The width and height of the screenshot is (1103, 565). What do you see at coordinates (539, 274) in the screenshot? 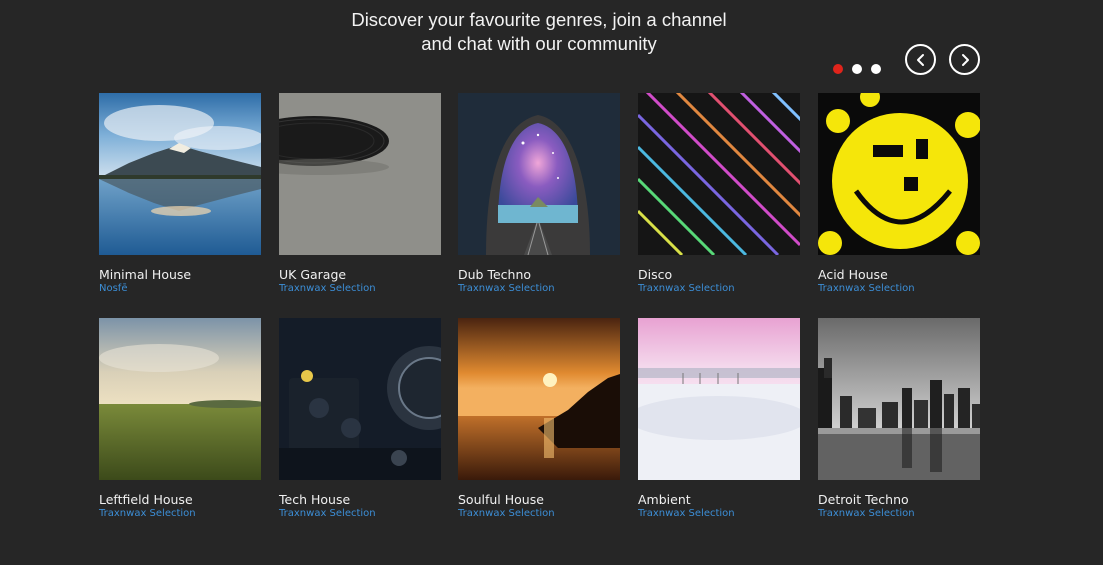
I see `genre-title: Dub Techno` at bounding box center [539, 274].